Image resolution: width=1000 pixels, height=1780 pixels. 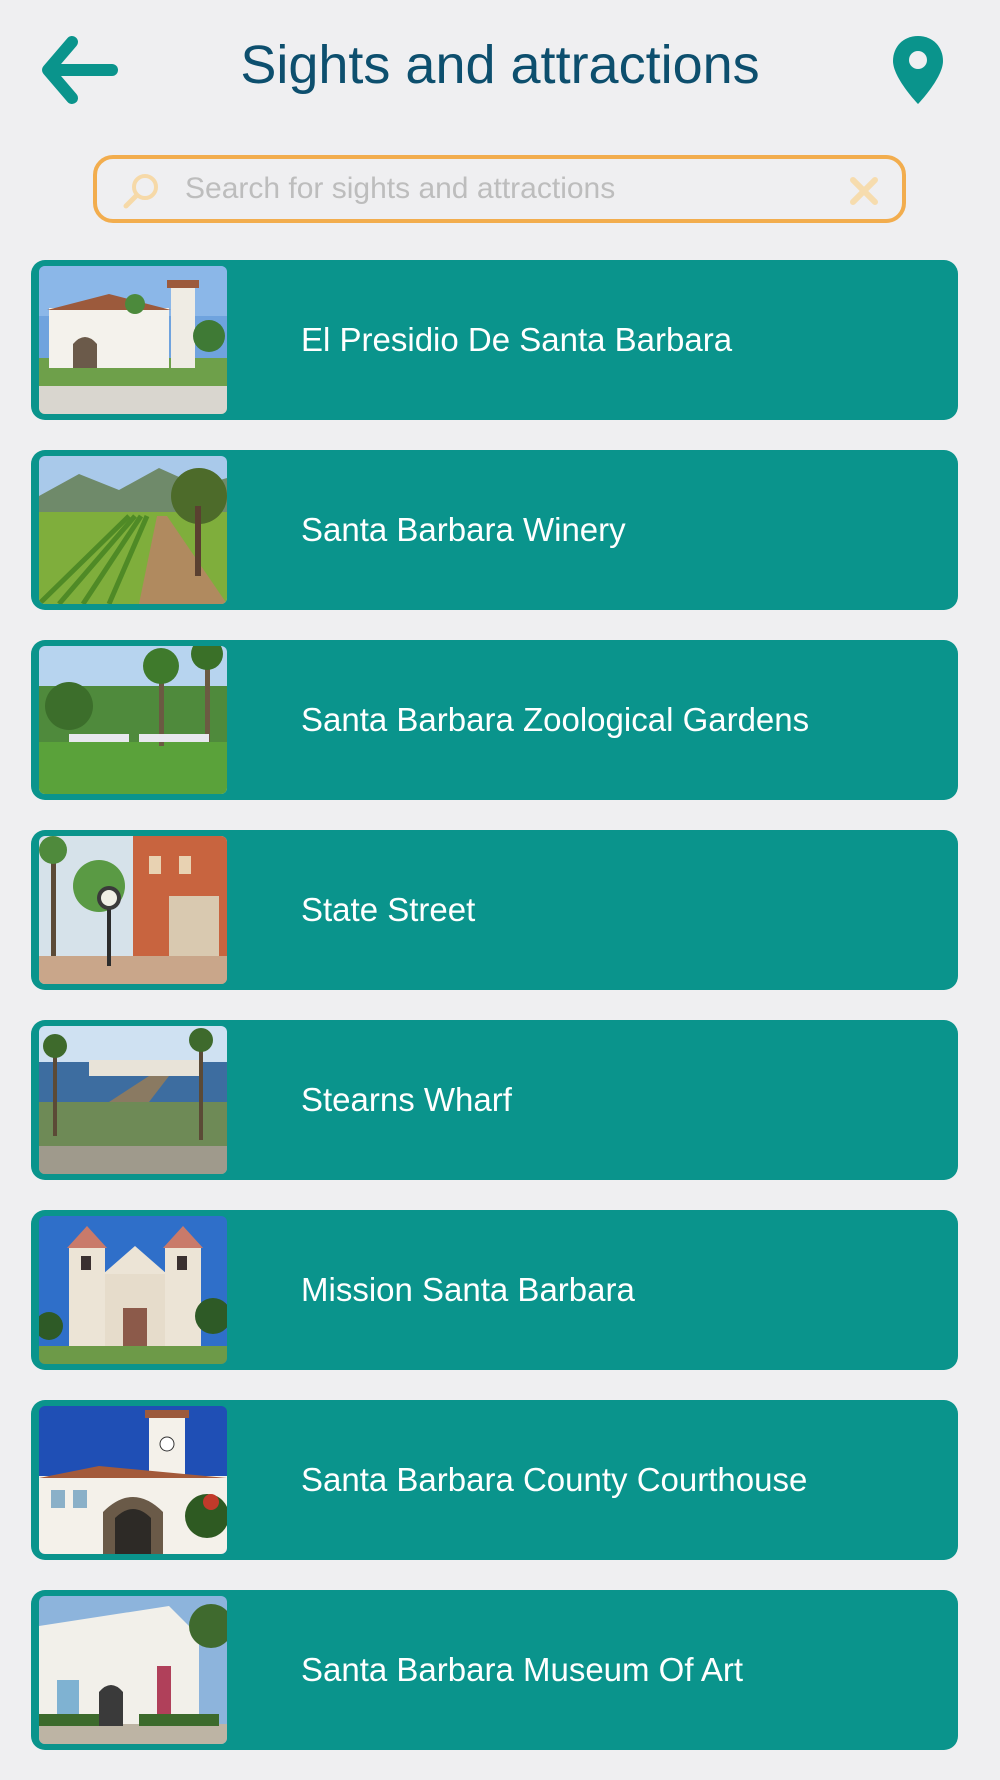 I want to click on item-label: Santa Barbara County Courthouse, so click(x=554, y=1479).